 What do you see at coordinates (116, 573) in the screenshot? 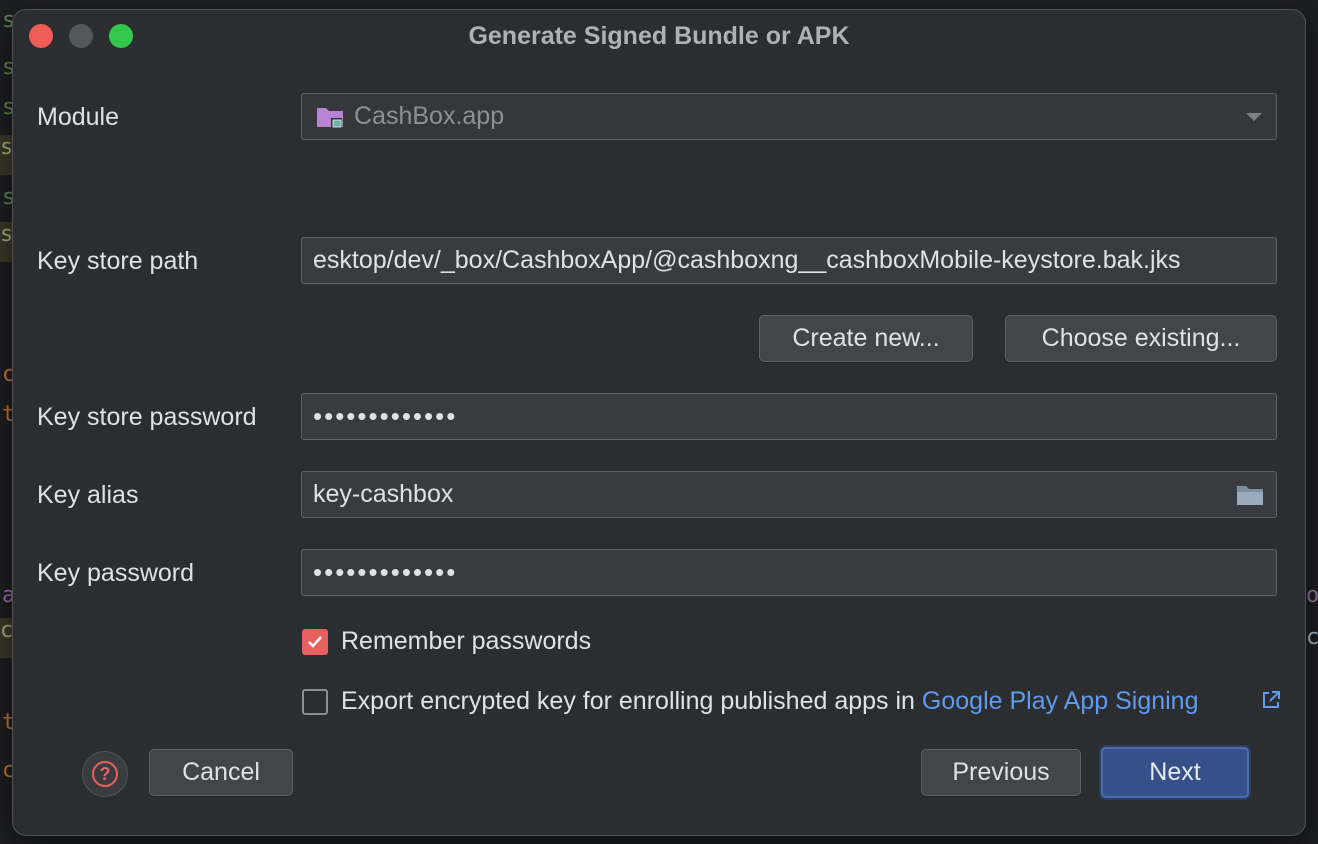
I see `key-password-label: Key password` at bounding box center [116, 573].